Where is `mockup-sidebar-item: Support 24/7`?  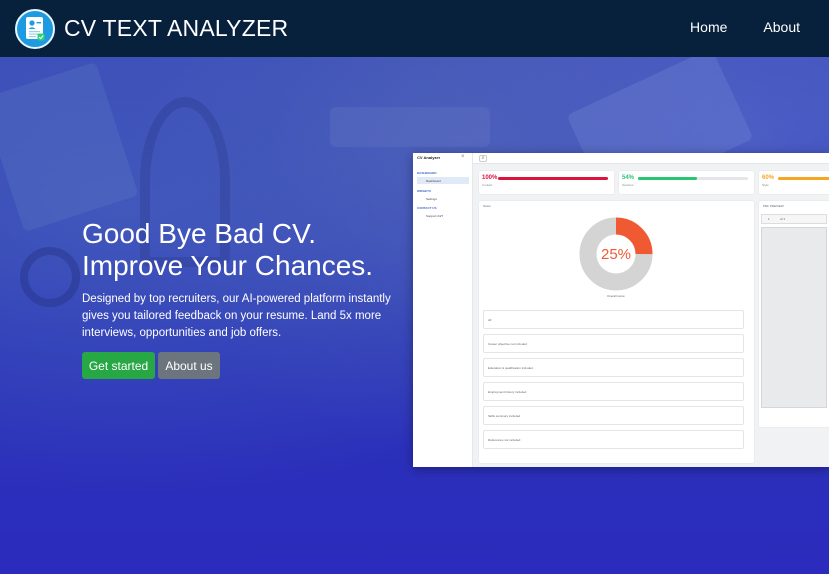
mockup-sidebar-item: Support 24/7 is located at coordinates (435, 215).